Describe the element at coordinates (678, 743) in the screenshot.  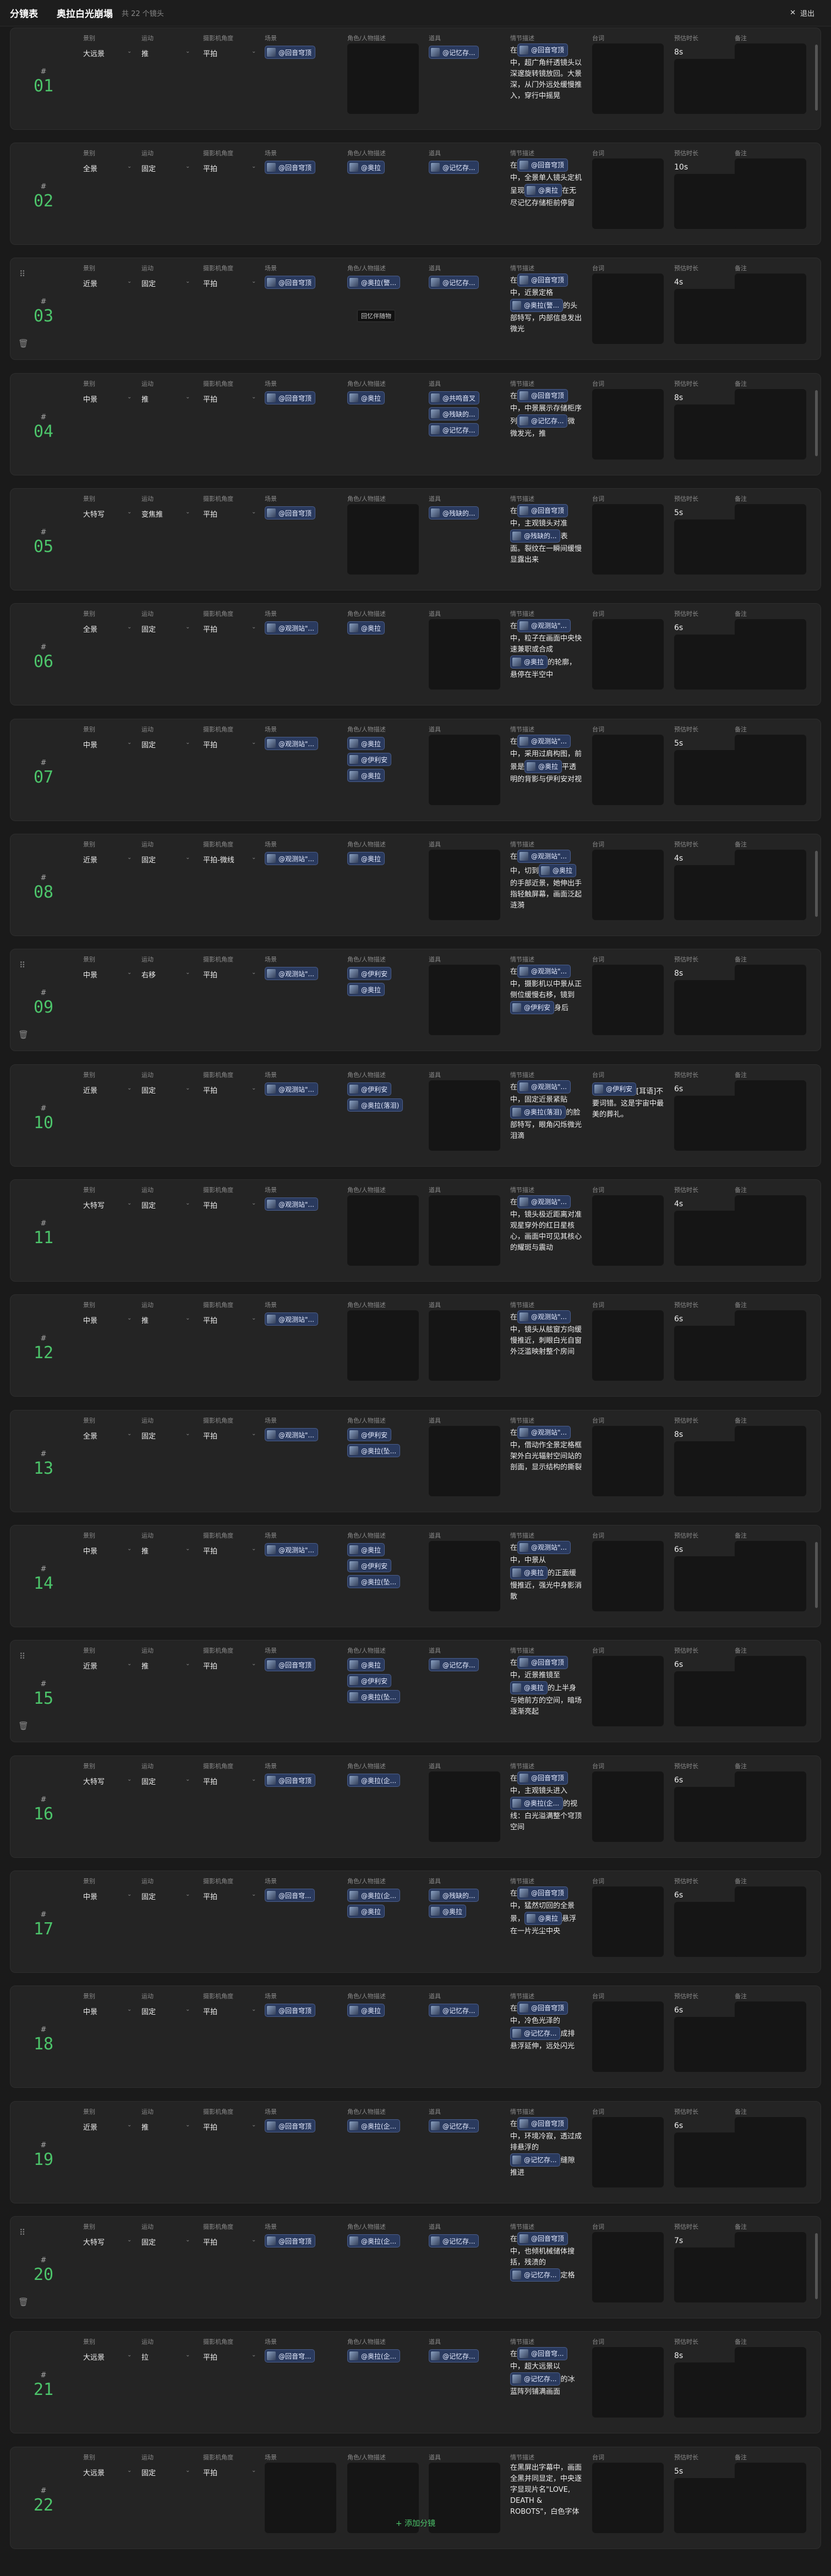
I see `duration-value: 5s` at that location.